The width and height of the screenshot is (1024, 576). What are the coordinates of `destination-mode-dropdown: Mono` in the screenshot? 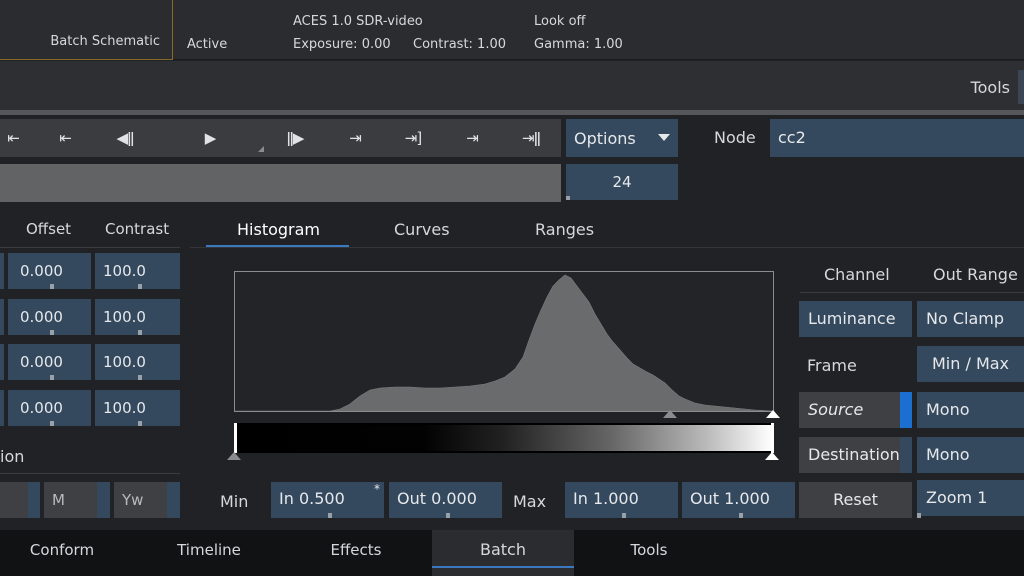 It's located at (970, 455).